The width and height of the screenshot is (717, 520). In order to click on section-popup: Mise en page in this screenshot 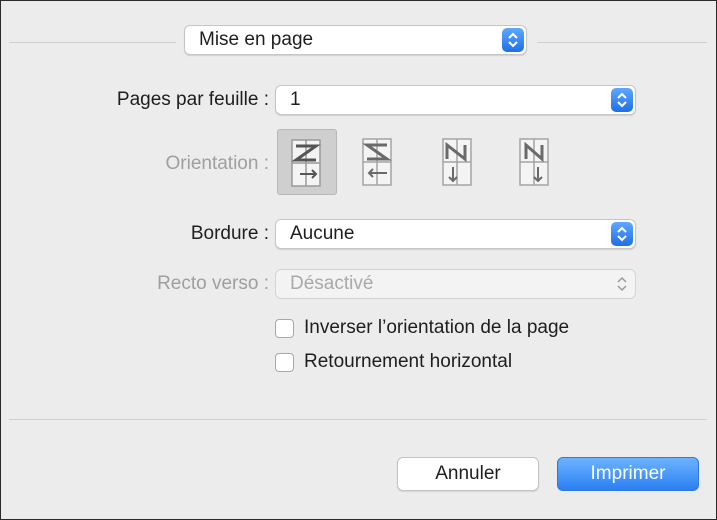, I will do `click(355, 40)`.